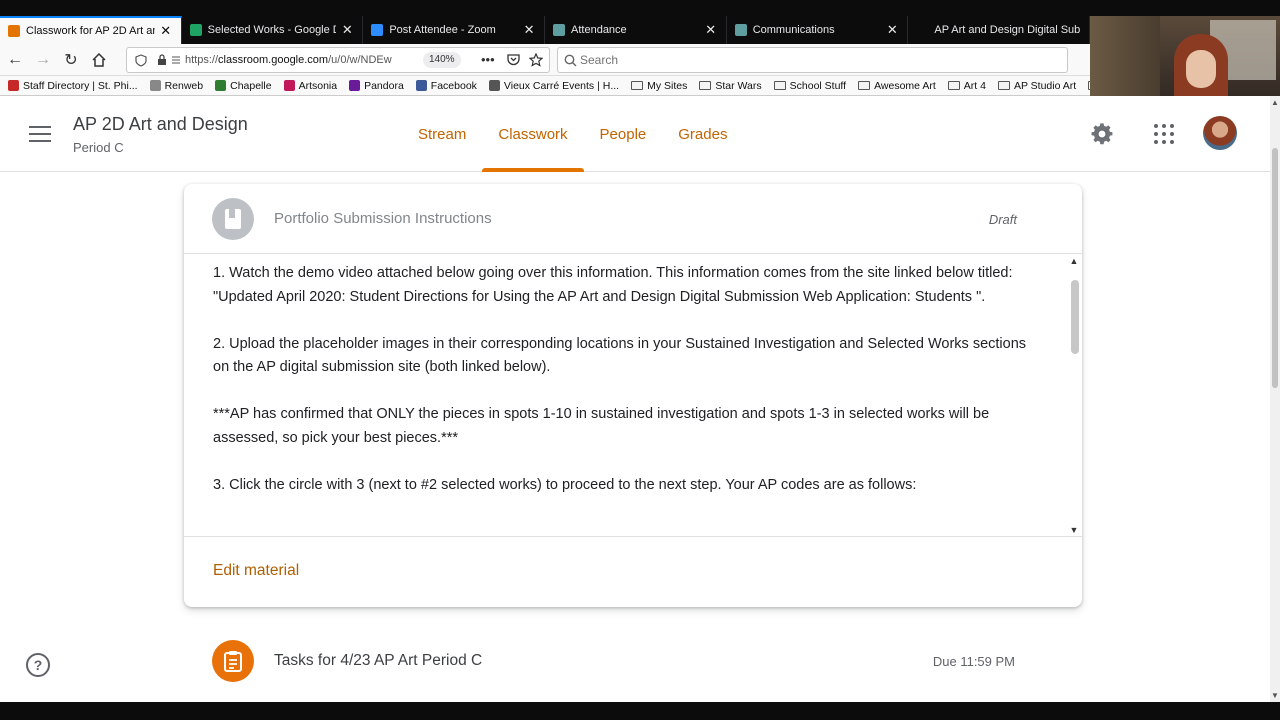  Describe the element at coordinates (533, 134) in the screenshot. I see `tab-classwork: Classwork` at that location.